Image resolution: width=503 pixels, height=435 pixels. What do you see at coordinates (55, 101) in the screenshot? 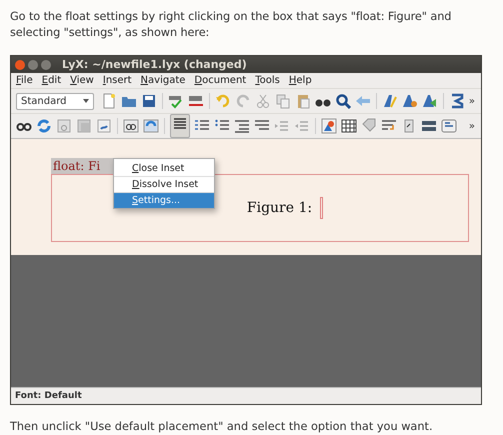
I see `layout-dropdown: Standard` at bounding box center [55, 101].